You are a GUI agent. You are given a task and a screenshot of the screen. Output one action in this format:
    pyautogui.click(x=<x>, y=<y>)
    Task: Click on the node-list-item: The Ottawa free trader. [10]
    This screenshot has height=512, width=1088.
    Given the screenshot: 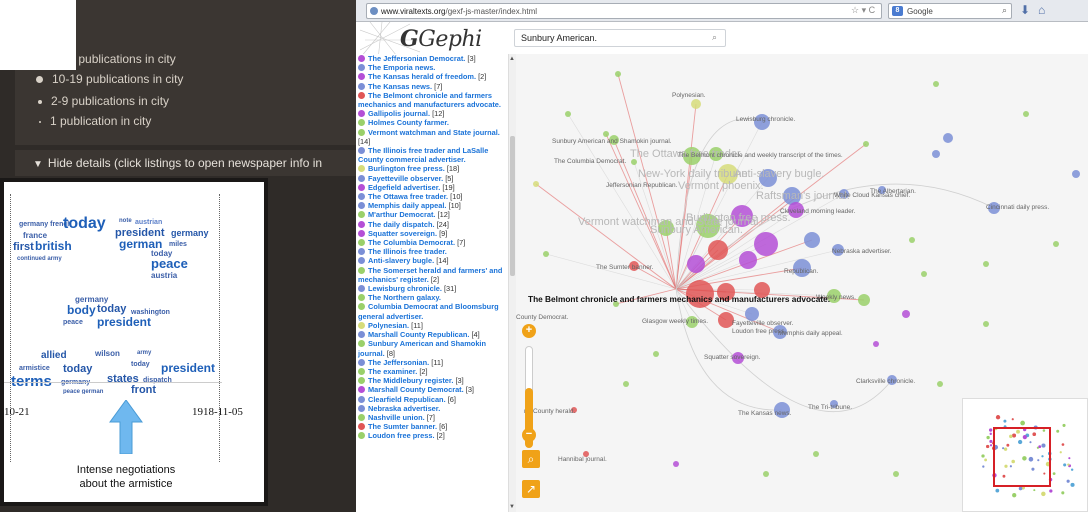 What is the action you would take?
    pyautogui.click(x=432, y=196)
    